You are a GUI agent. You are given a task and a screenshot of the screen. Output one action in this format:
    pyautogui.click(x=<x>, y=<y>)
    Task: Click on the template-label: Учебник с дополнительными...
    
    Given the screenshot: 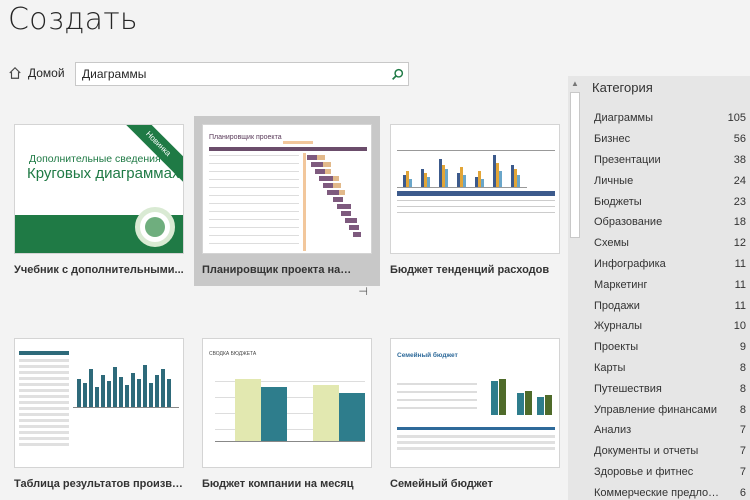 What is the action you would take?
    pyautogui.click(x=99, y=270)
    